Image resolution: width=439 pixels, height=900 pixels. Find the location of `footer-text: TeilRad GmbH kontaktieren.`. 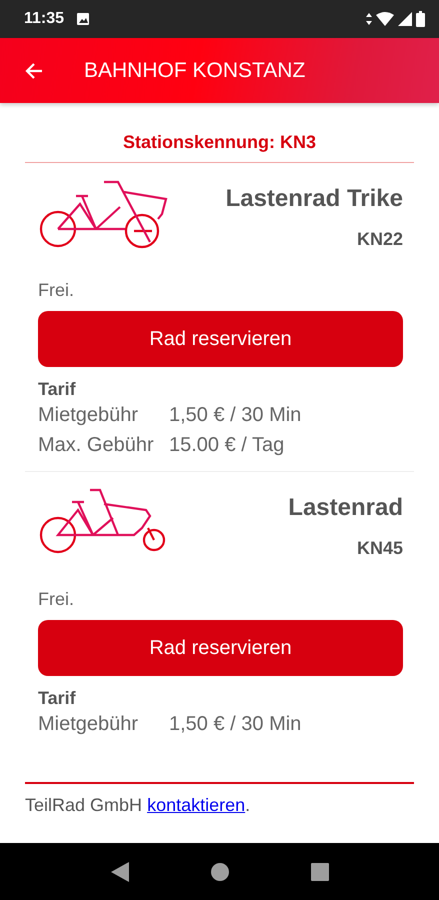

footer-text: TeilRad GmbH kontaktieren. is located at coordinates (138, 805).